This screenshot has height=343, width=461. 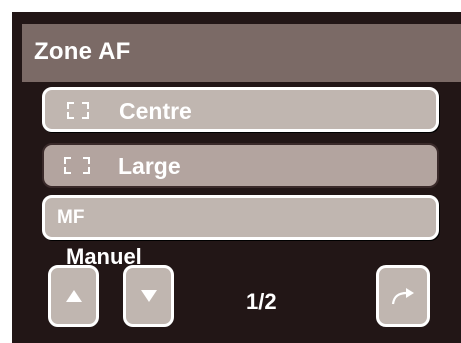 I want to click on option-label: Centre, so click(x=155, y=111).